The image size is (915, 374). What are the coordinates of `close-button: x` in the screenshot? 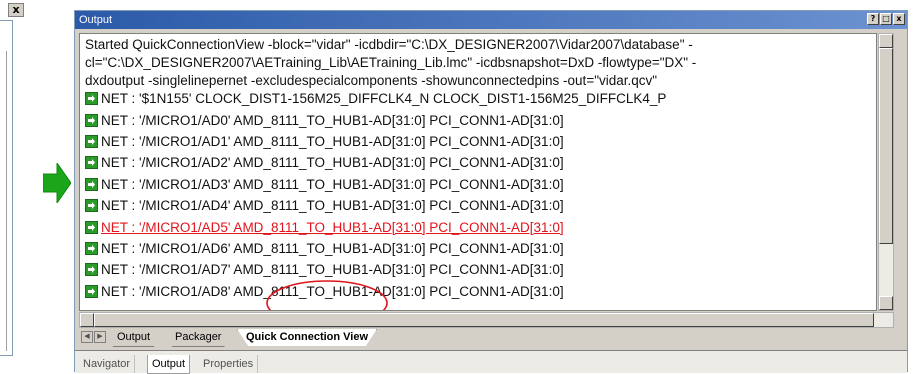 It's located at (899, 19).